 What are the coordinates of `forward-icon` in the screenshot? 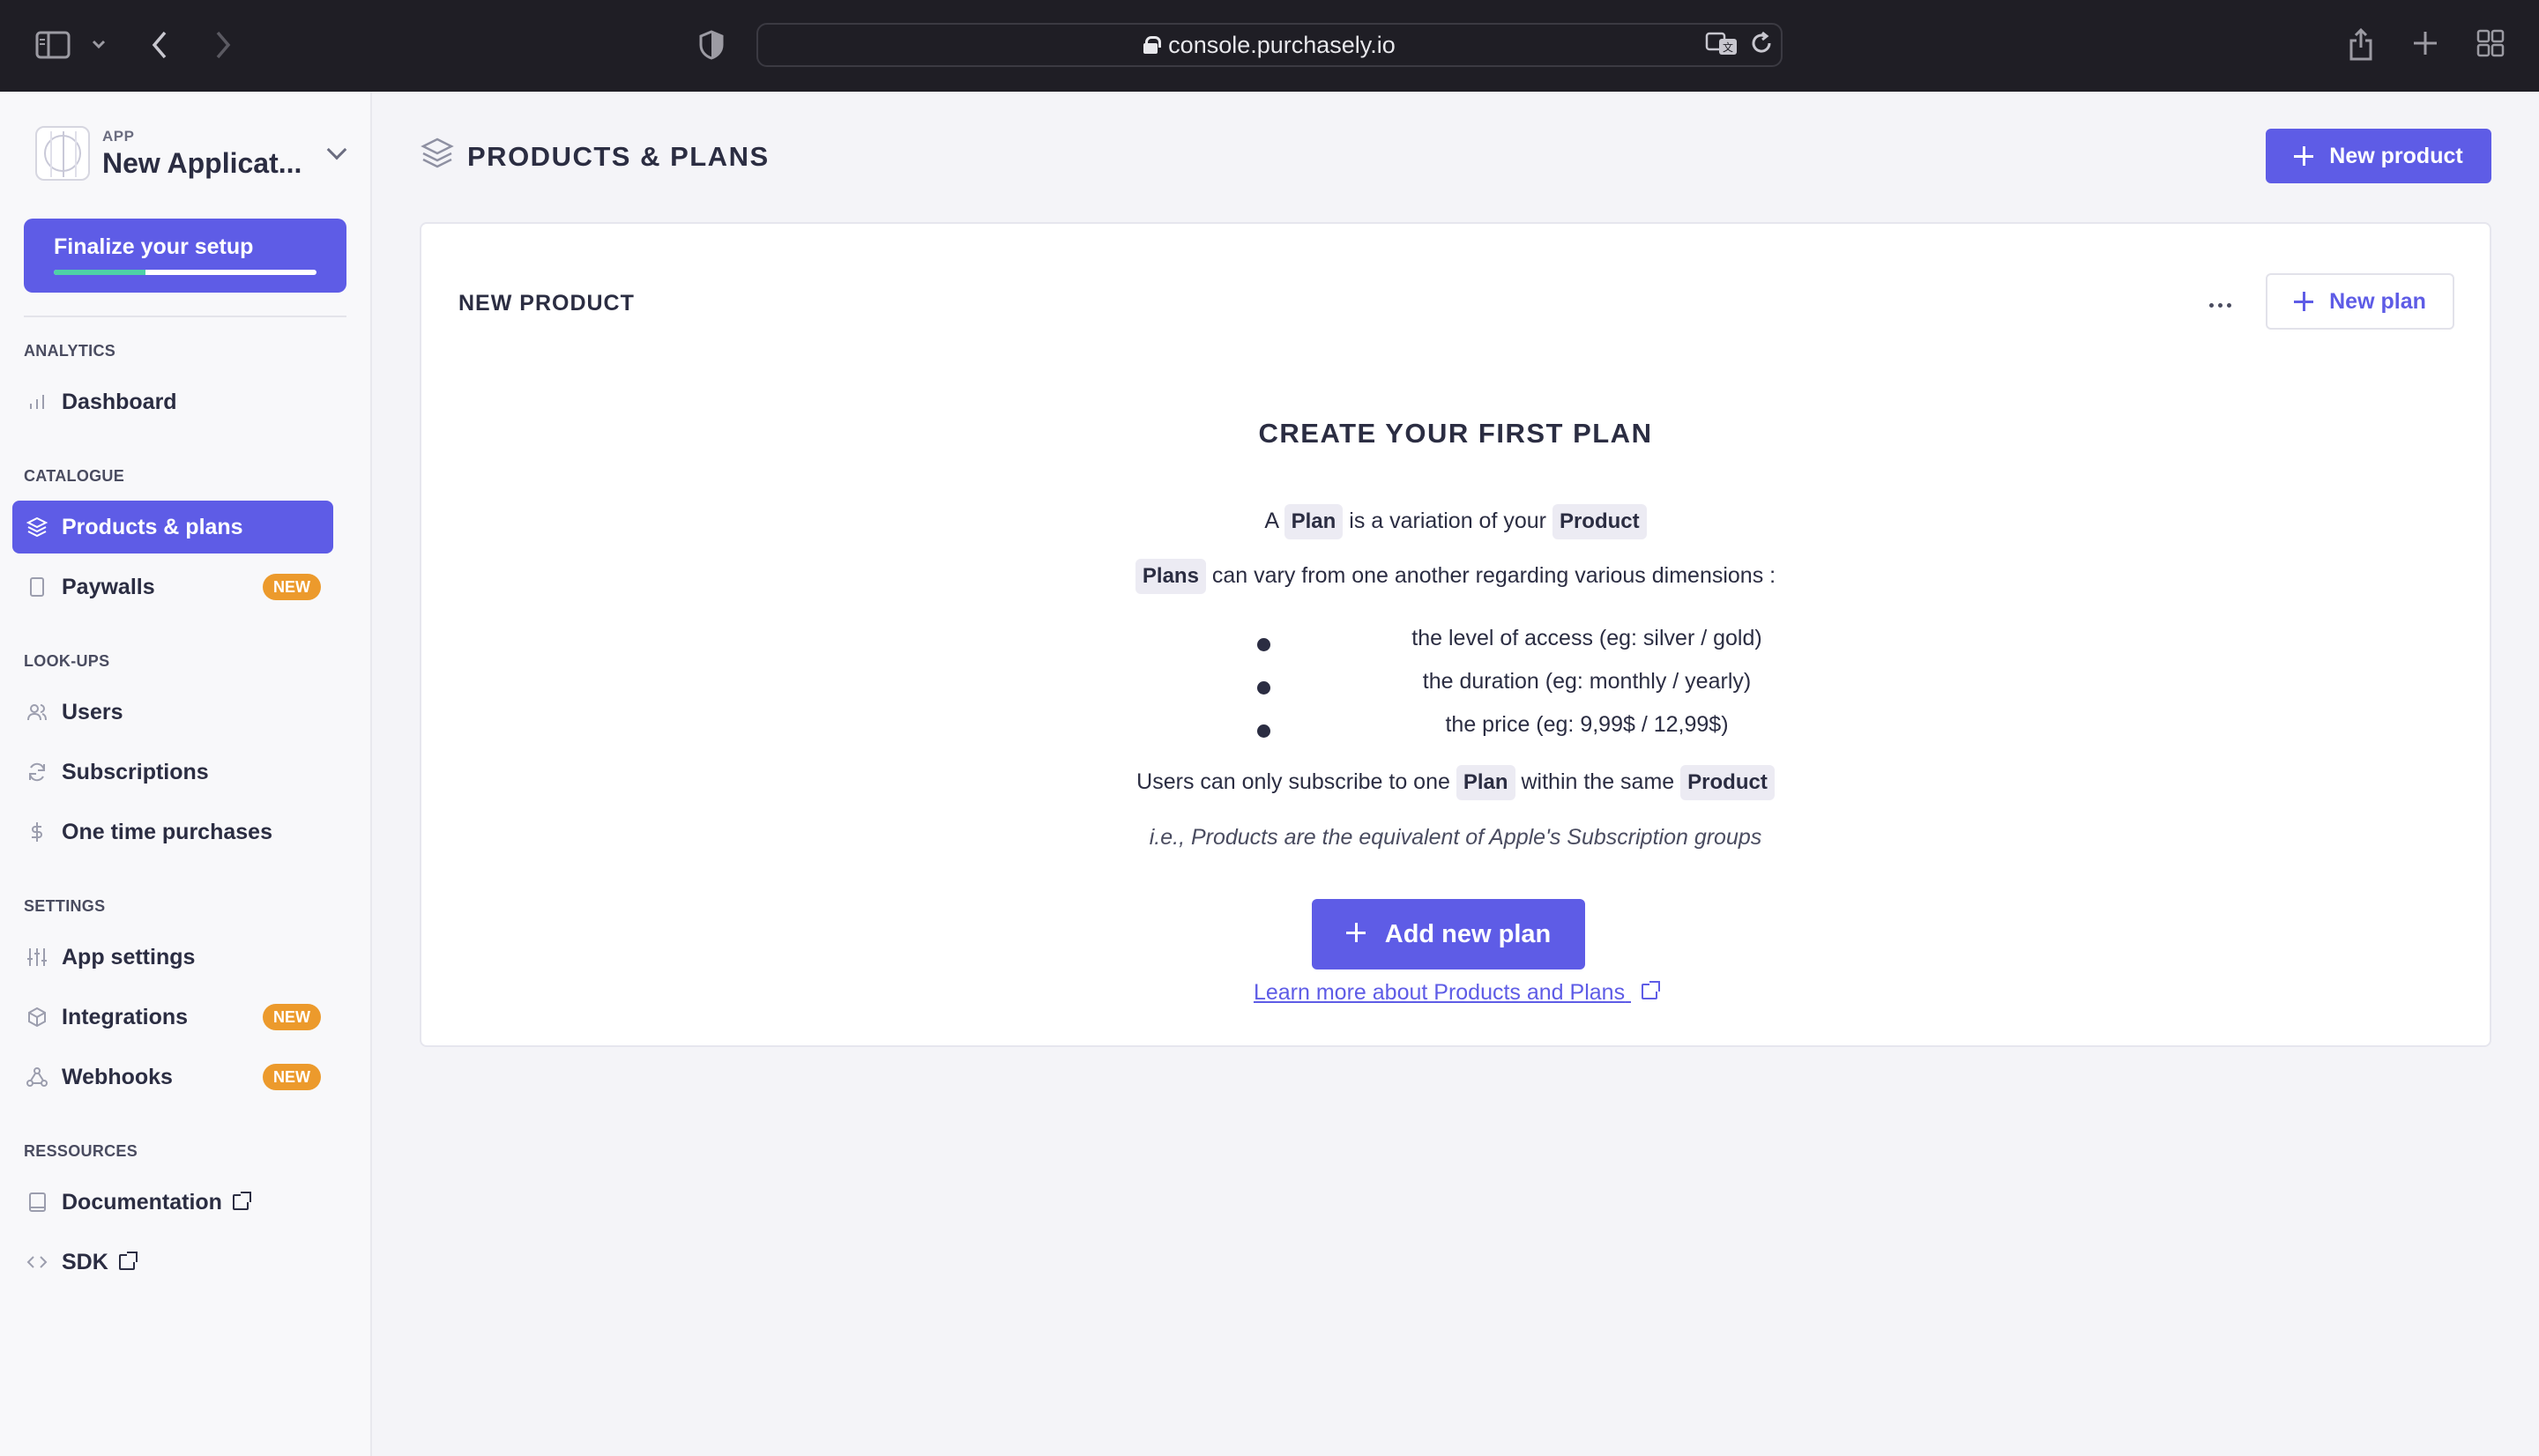 It's located at (223, 45).